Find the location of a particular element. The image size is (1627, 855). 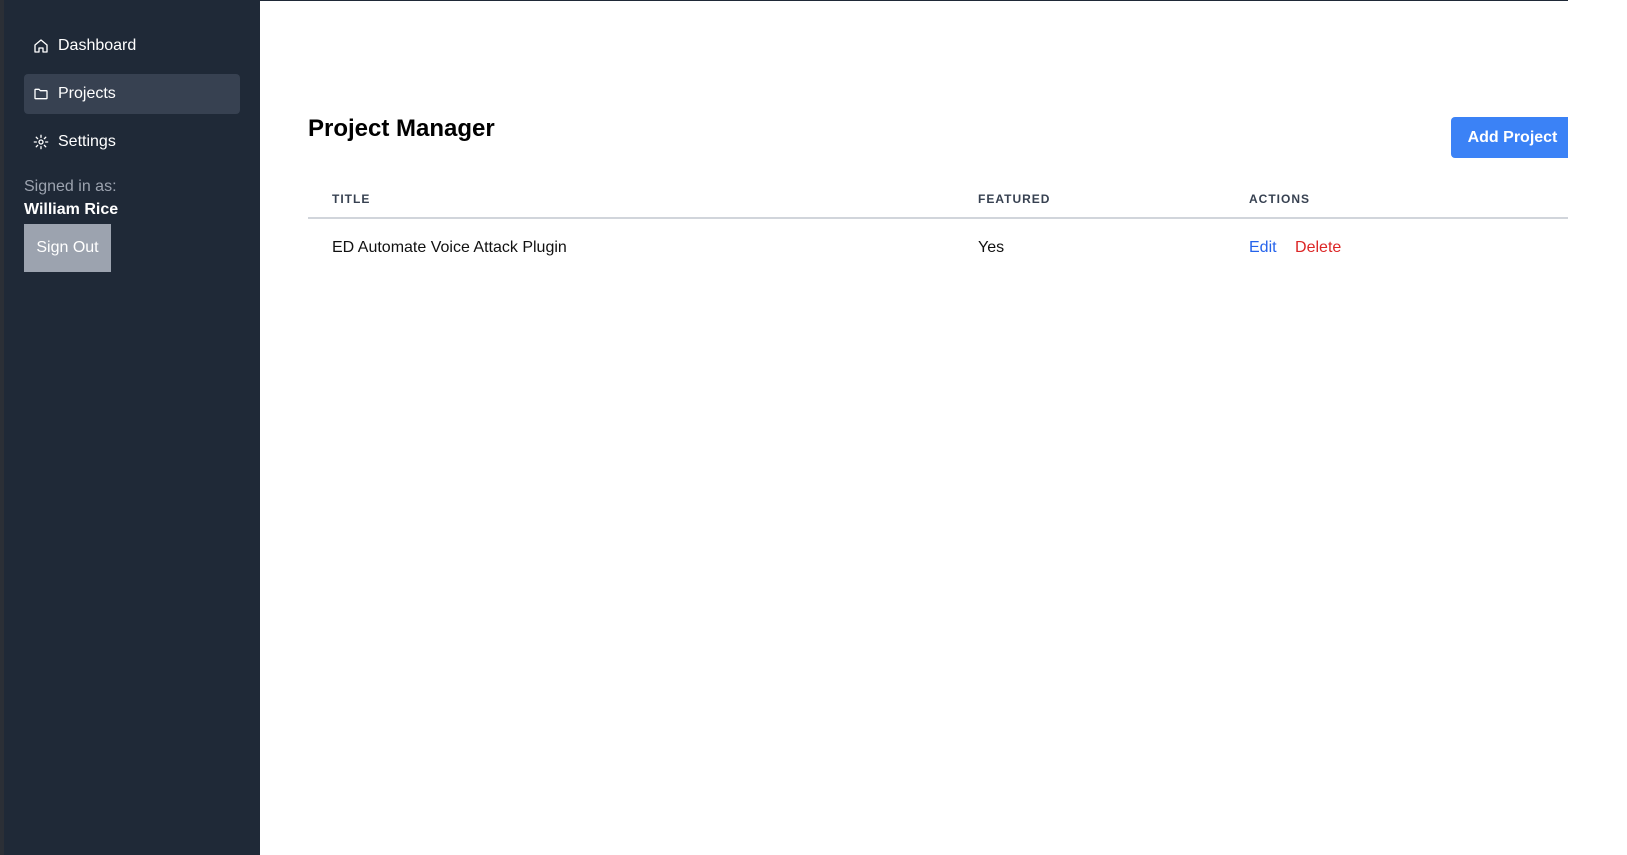

header-title: TITLE is located at coordinates (351, 199).